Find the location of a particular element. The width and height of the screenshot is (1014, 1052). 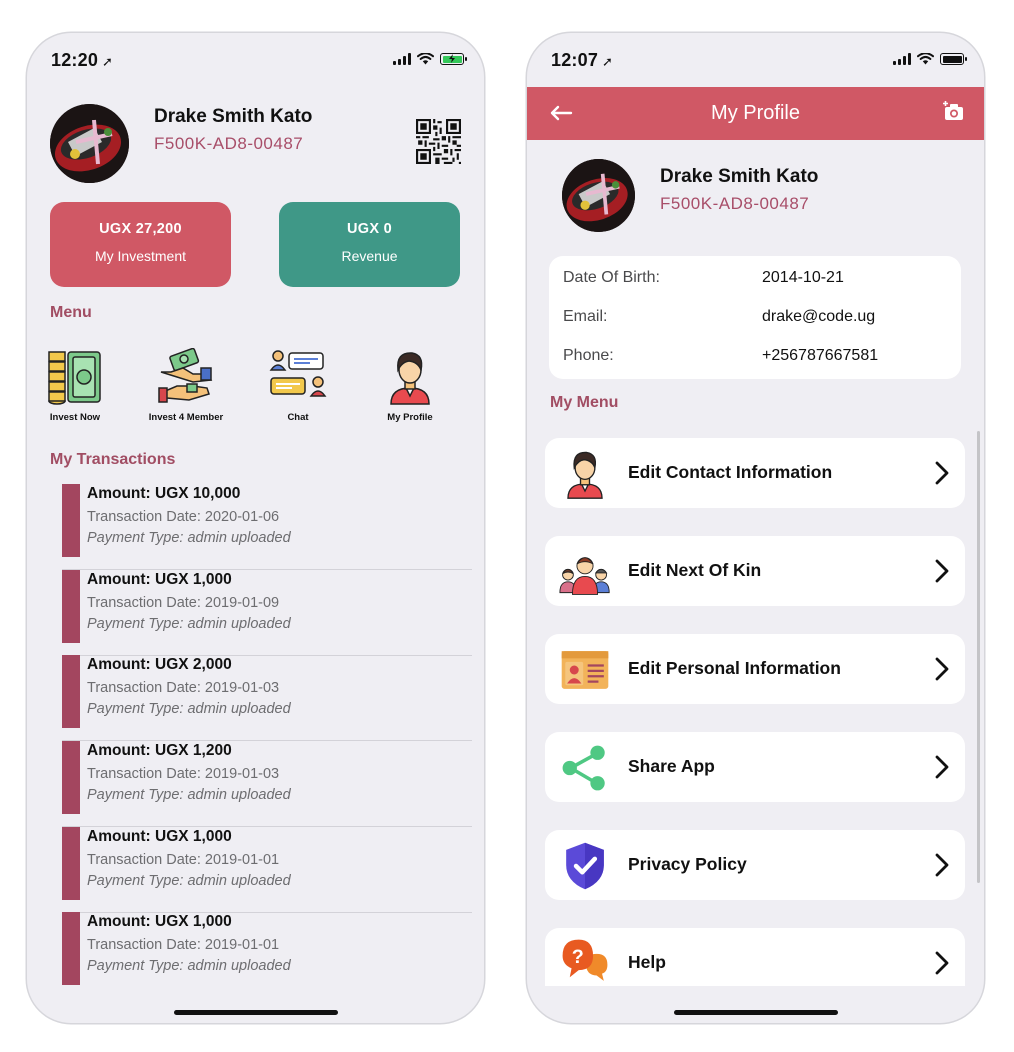

menu-invest-4-member: Invest 4 Member is located at coordinates (186, 385).